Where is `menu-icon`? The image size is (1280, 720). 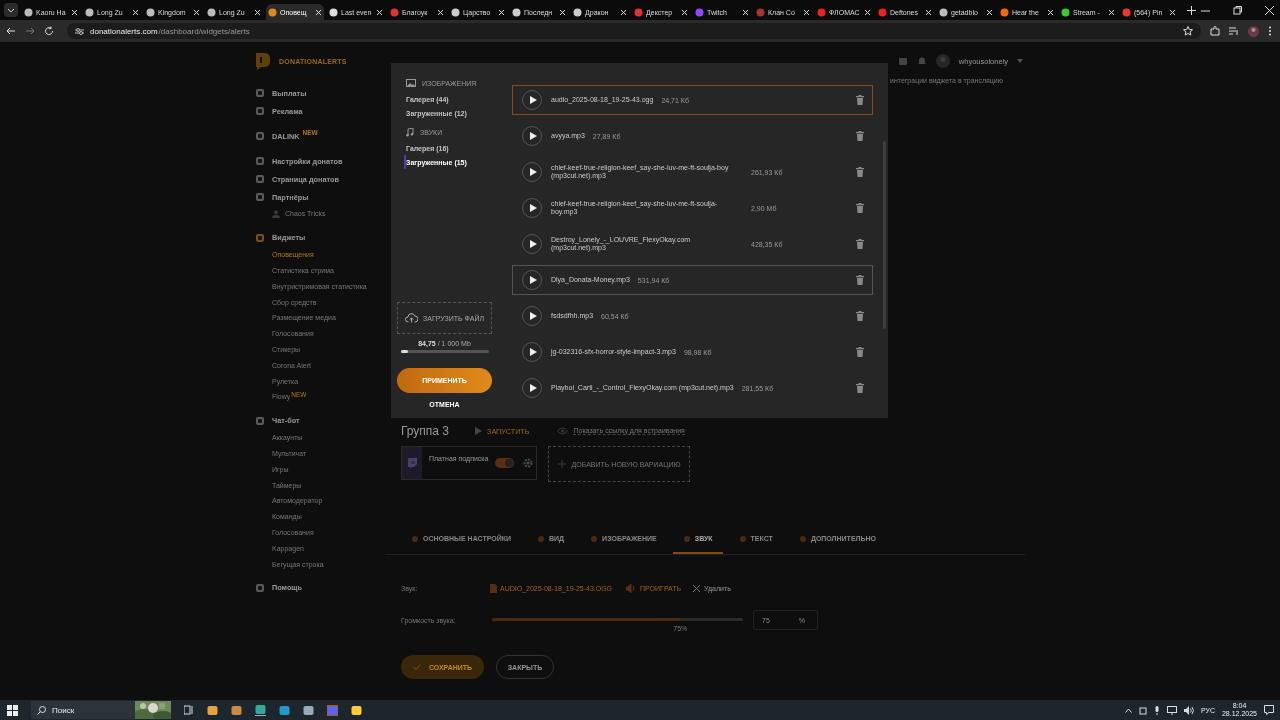
menu-icon is located at coordinates (1270, 31).